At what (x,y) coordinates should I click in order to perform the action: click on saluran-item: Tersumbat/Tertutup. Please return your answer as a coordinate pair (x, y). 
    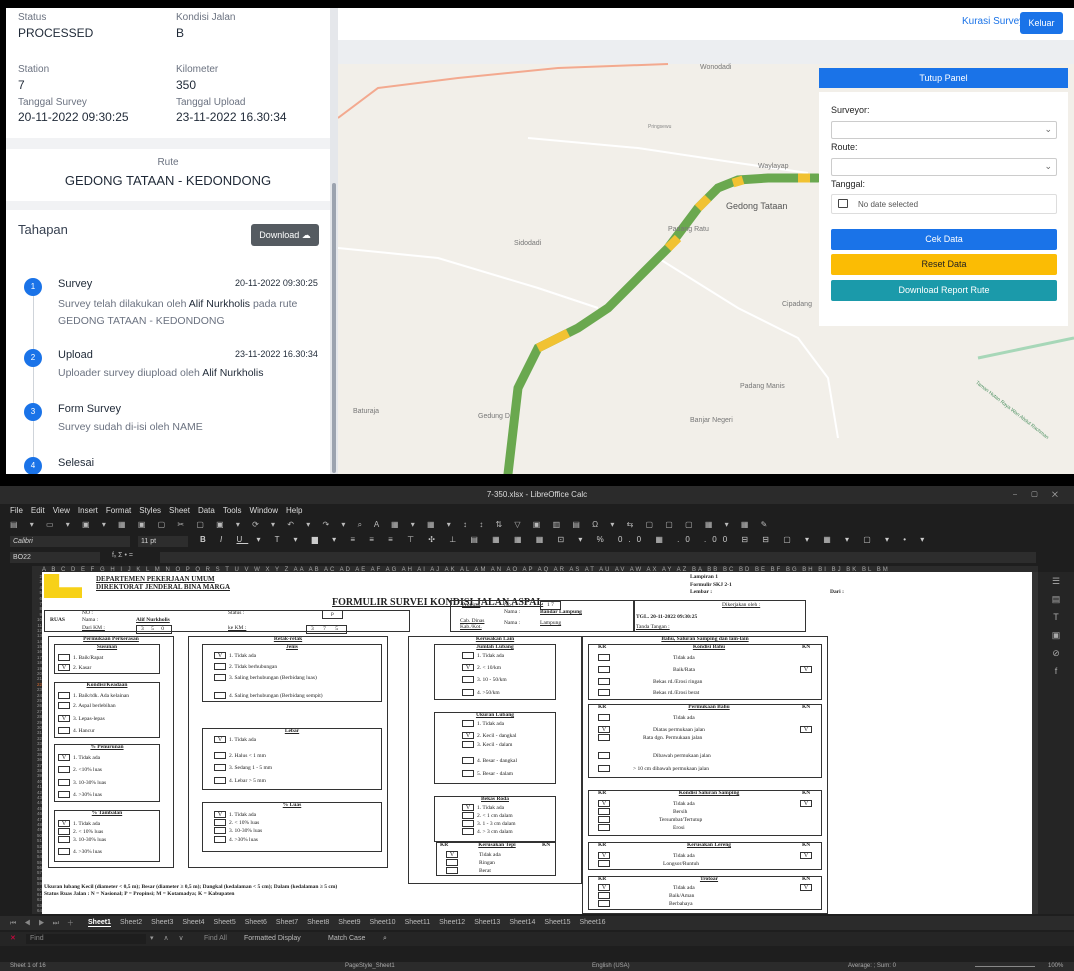
    Looking at the image, I should click on (650, 820).